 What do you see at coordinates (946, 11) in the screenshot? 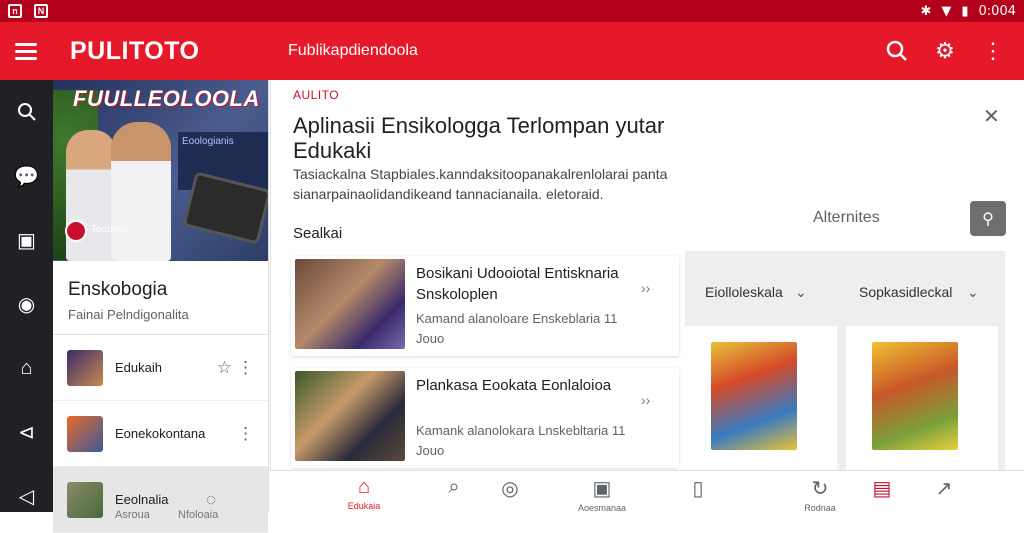
I see `wifi-icon: ▼` at bounding box center [946, 11].